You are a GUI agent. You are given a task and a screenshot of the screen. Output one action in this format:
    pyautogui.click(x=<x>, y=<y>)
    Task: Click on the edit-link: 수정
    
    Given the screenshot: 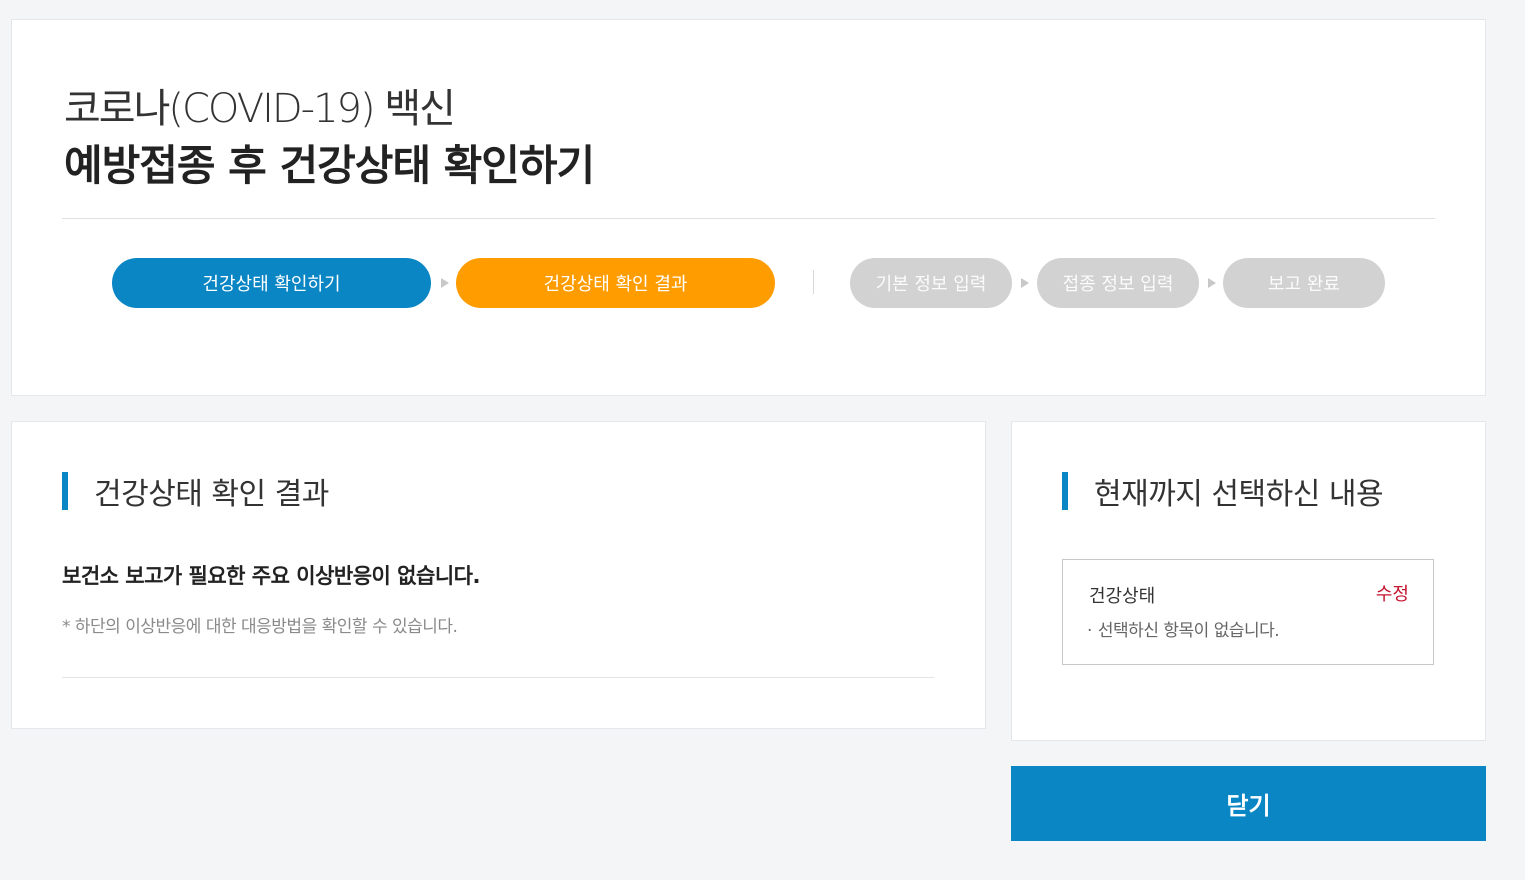 What is the action you would take?
    pyautogui.click(x=1392, y=593)
    